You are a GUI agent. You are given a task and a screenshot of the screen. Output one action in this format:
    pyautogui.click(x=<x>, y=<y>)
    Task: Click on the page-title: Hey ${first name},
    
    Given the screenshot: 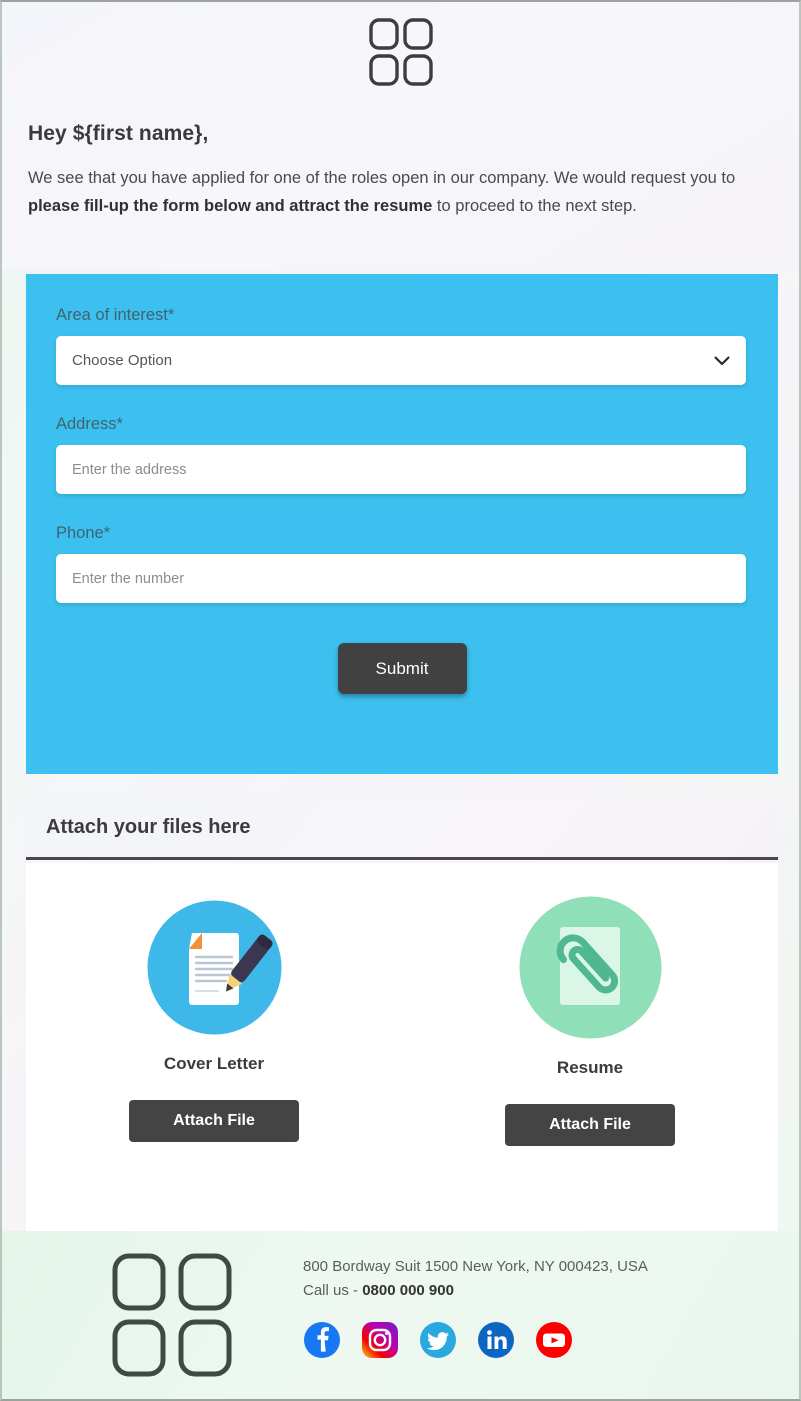 What is the action you would take?
    pyautogui.click(x=118, y=133)
    